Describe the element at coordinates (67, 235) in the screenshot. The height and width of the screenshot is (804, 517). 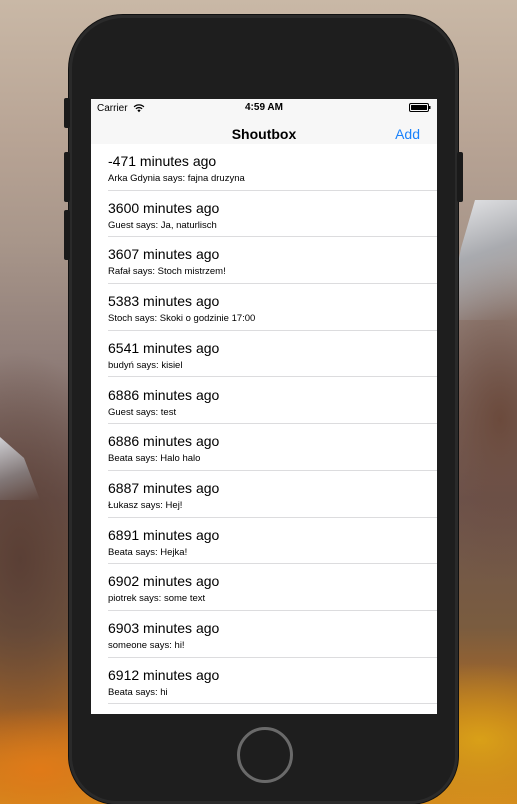
I see `volume-down-button` at that location.